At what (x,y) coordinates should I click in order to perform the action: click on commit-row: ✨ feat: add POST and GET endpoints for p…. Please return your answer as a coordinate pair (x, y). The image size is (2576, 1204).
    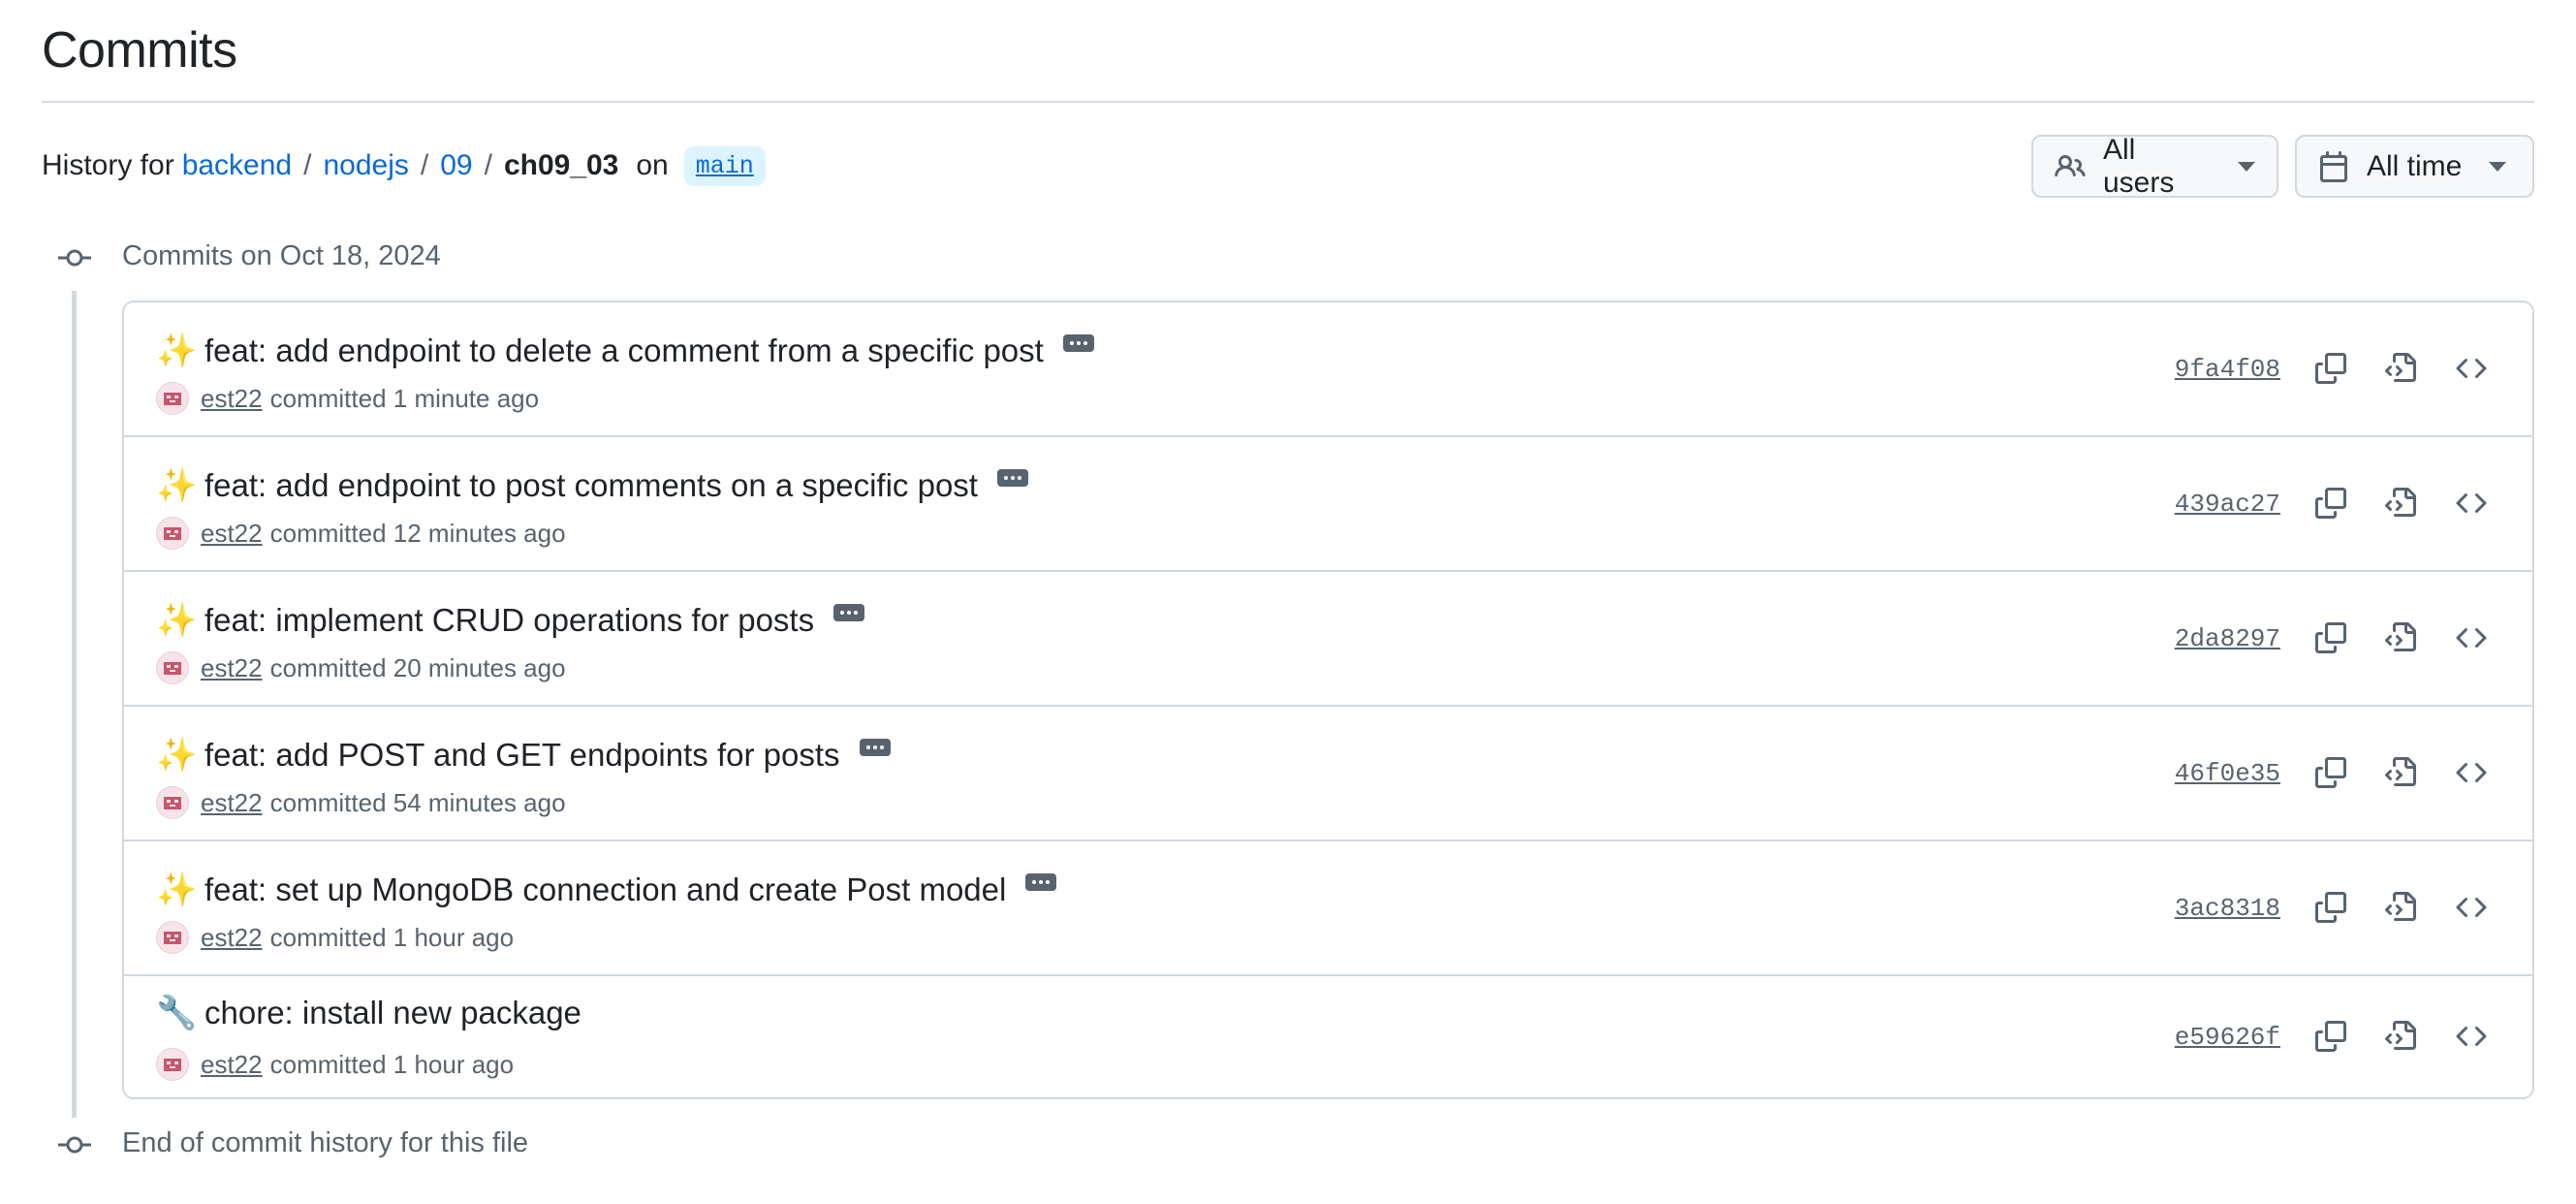
    Looking at the image, I should click on (1328, 774).